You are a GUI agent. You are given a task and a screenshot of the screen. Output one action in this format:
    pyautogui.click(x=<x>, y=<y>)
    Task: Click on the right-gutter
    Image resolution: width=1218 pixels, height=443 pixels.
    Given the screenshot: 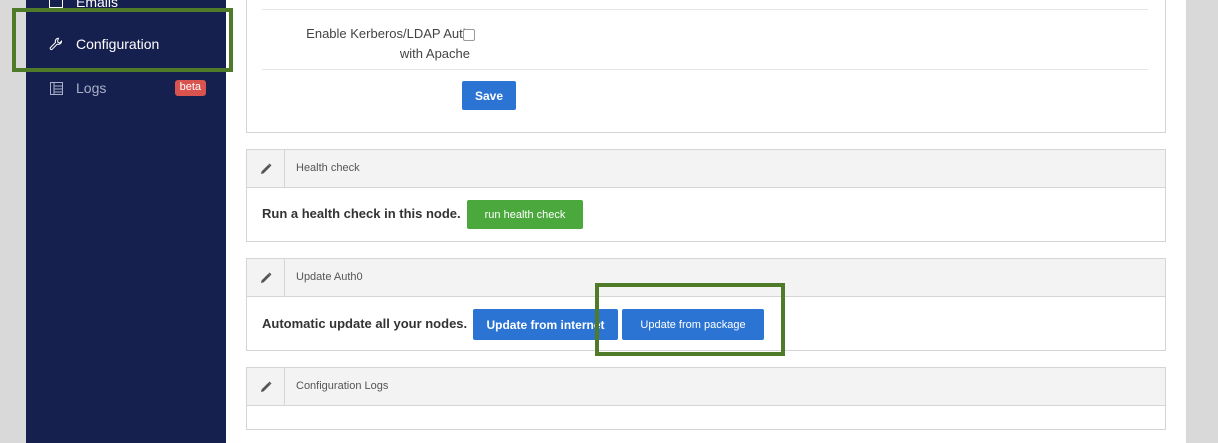 What is the action you would take?
    pyautogui.click(x=1202, y=221)
    